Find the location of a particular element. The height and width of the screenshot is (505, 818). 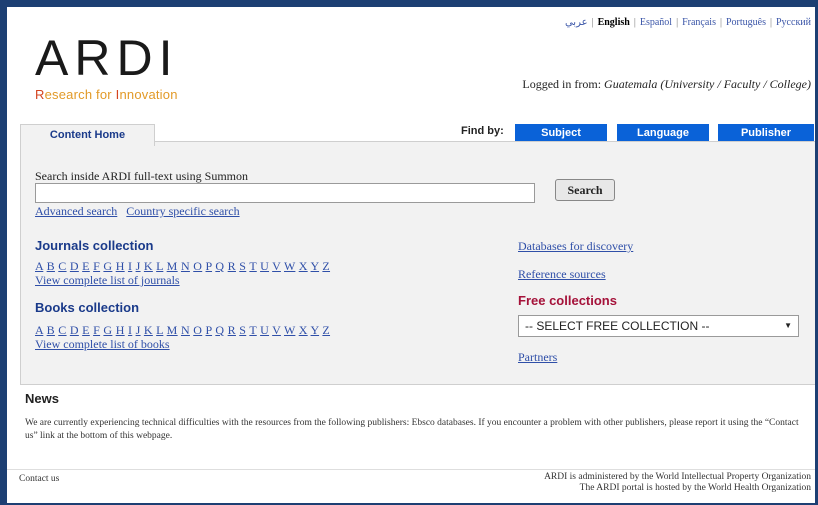

books-letter-l: L is located at coordinates (159, 330).